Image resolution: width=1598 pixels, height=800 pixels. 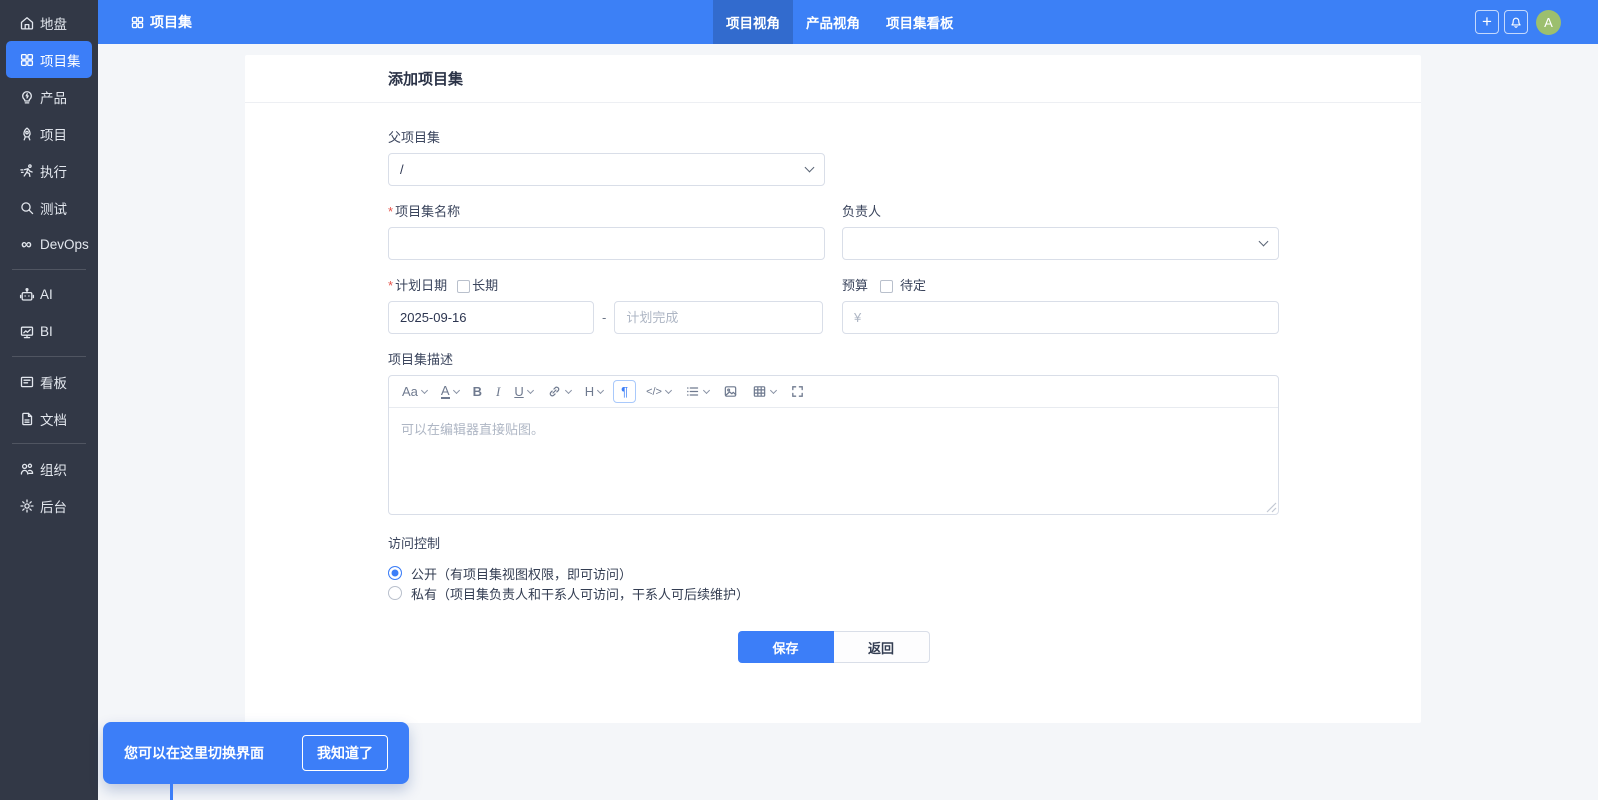 I want to click on back-button: 返回, so click(x=881, y=647).